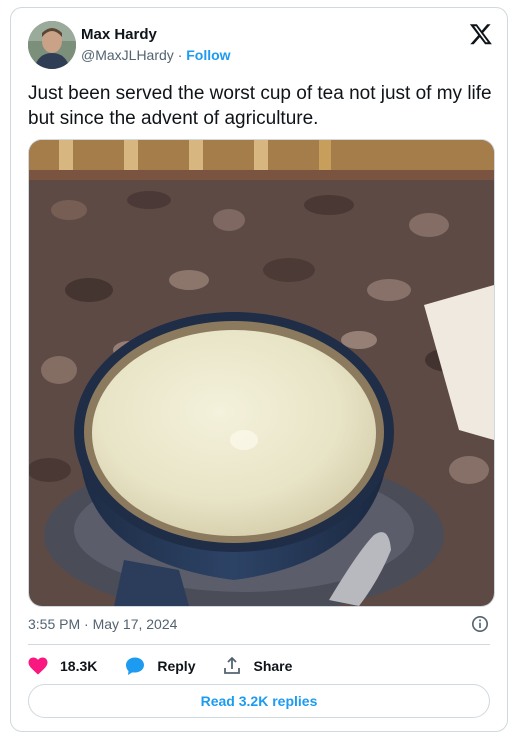 This screenshot has width=519, height=743. I want to click on reply-label: Reply, so click(176, 666).